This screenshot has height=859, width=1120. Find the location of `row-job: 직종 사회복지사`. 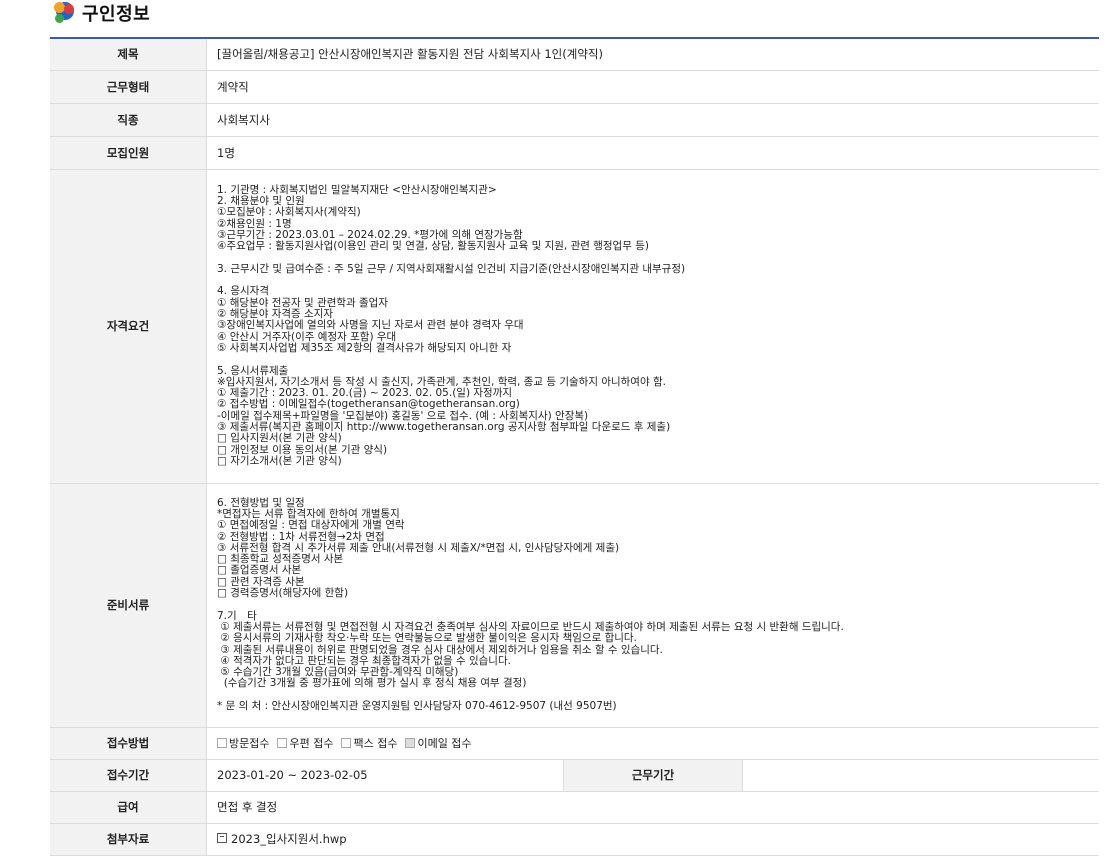

row-job: 직종 사회복지사 is located at coordinates (574, 120).